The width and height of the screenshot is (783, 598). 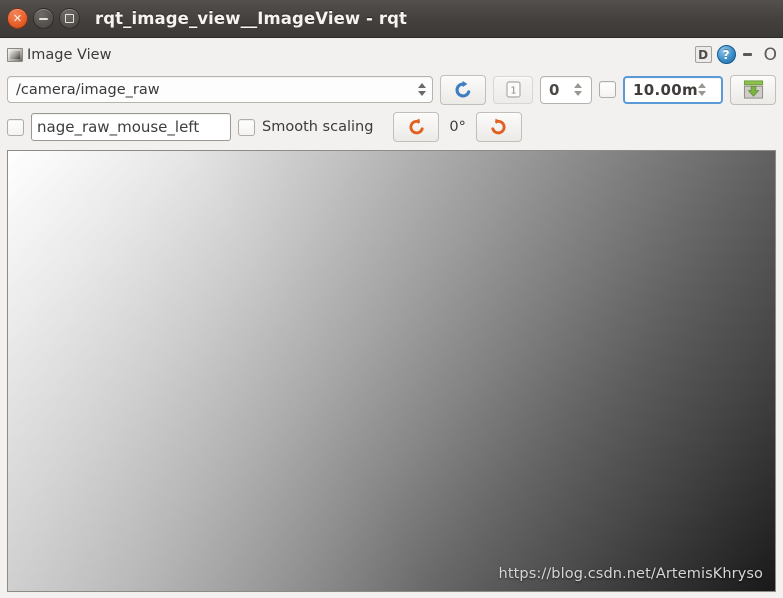 I want to click on options-toolbar: nage_raw_mouse_left Smooth scaling 0°, so click(x=391, y=127).